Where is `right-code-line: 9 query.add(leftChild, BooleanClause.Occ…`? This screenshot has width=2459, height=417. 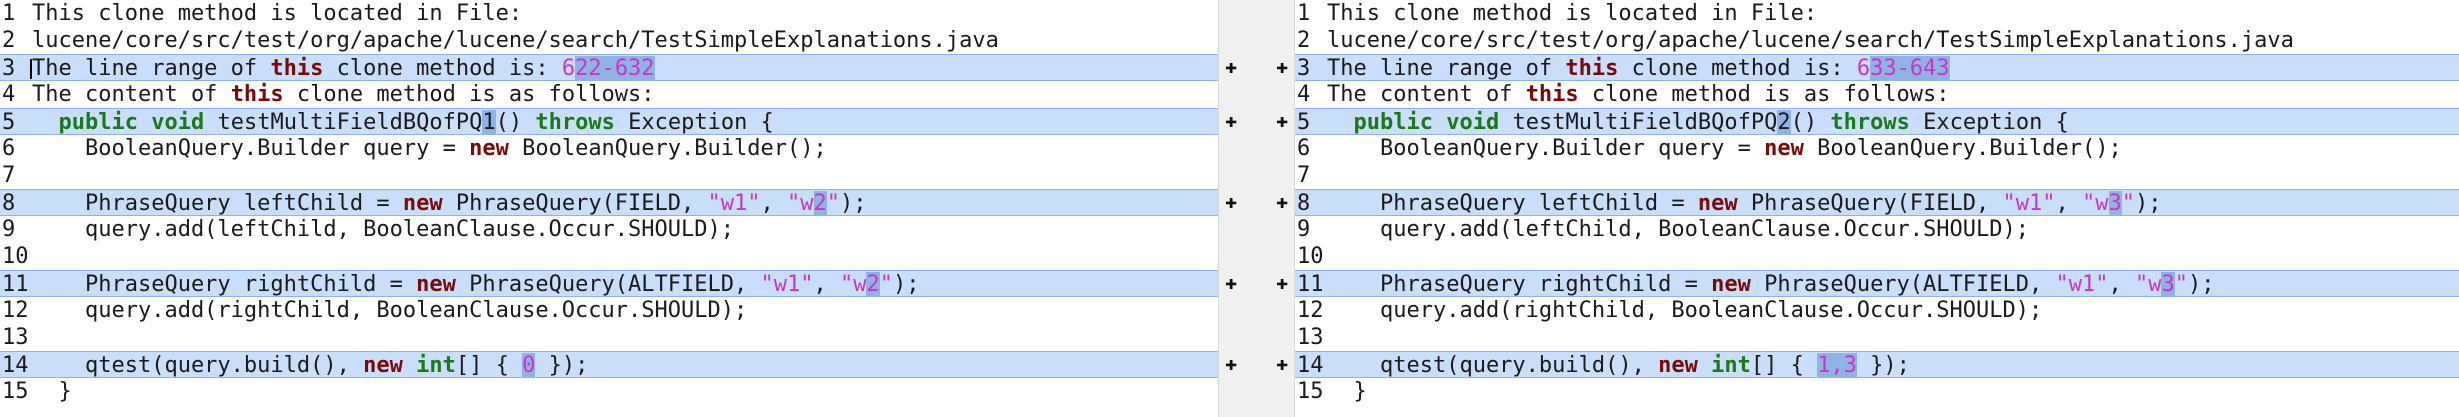
right-code-line: 9 query.add(leftChild, BooleanClause.Occ… is located at coordinates (1877, 229).